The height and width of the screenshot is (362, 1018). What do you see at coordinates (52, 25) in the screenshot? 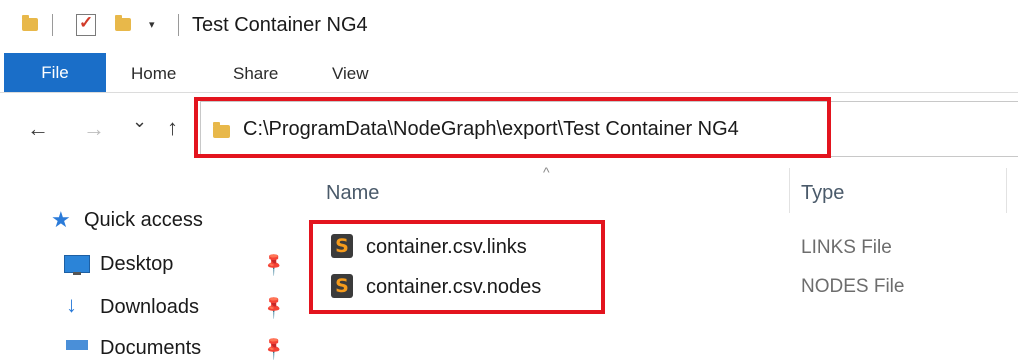
I see `toolbar-separator` at bounding box center [52, 25].